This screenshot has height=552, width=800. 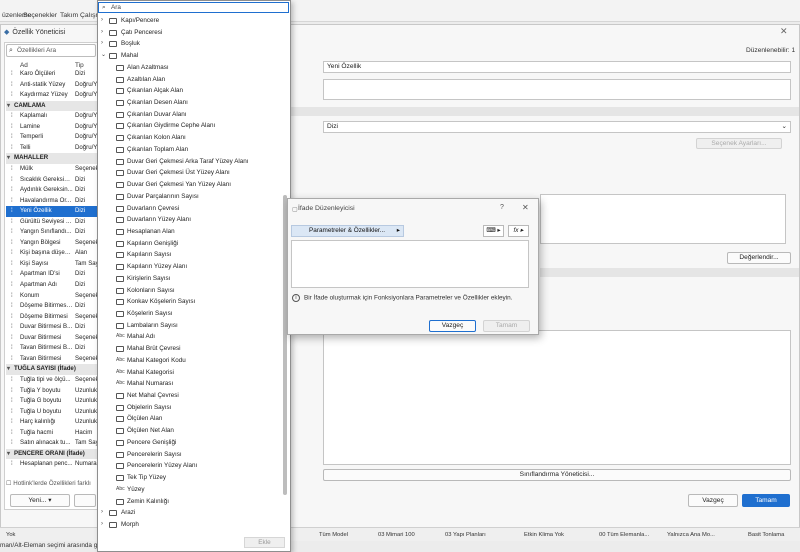 What do you see at coordinates (198, 220) in the screenshot?
I see `dropdown-item: Duvarların Yüzey Alanı` at bounding box center [198, 220].